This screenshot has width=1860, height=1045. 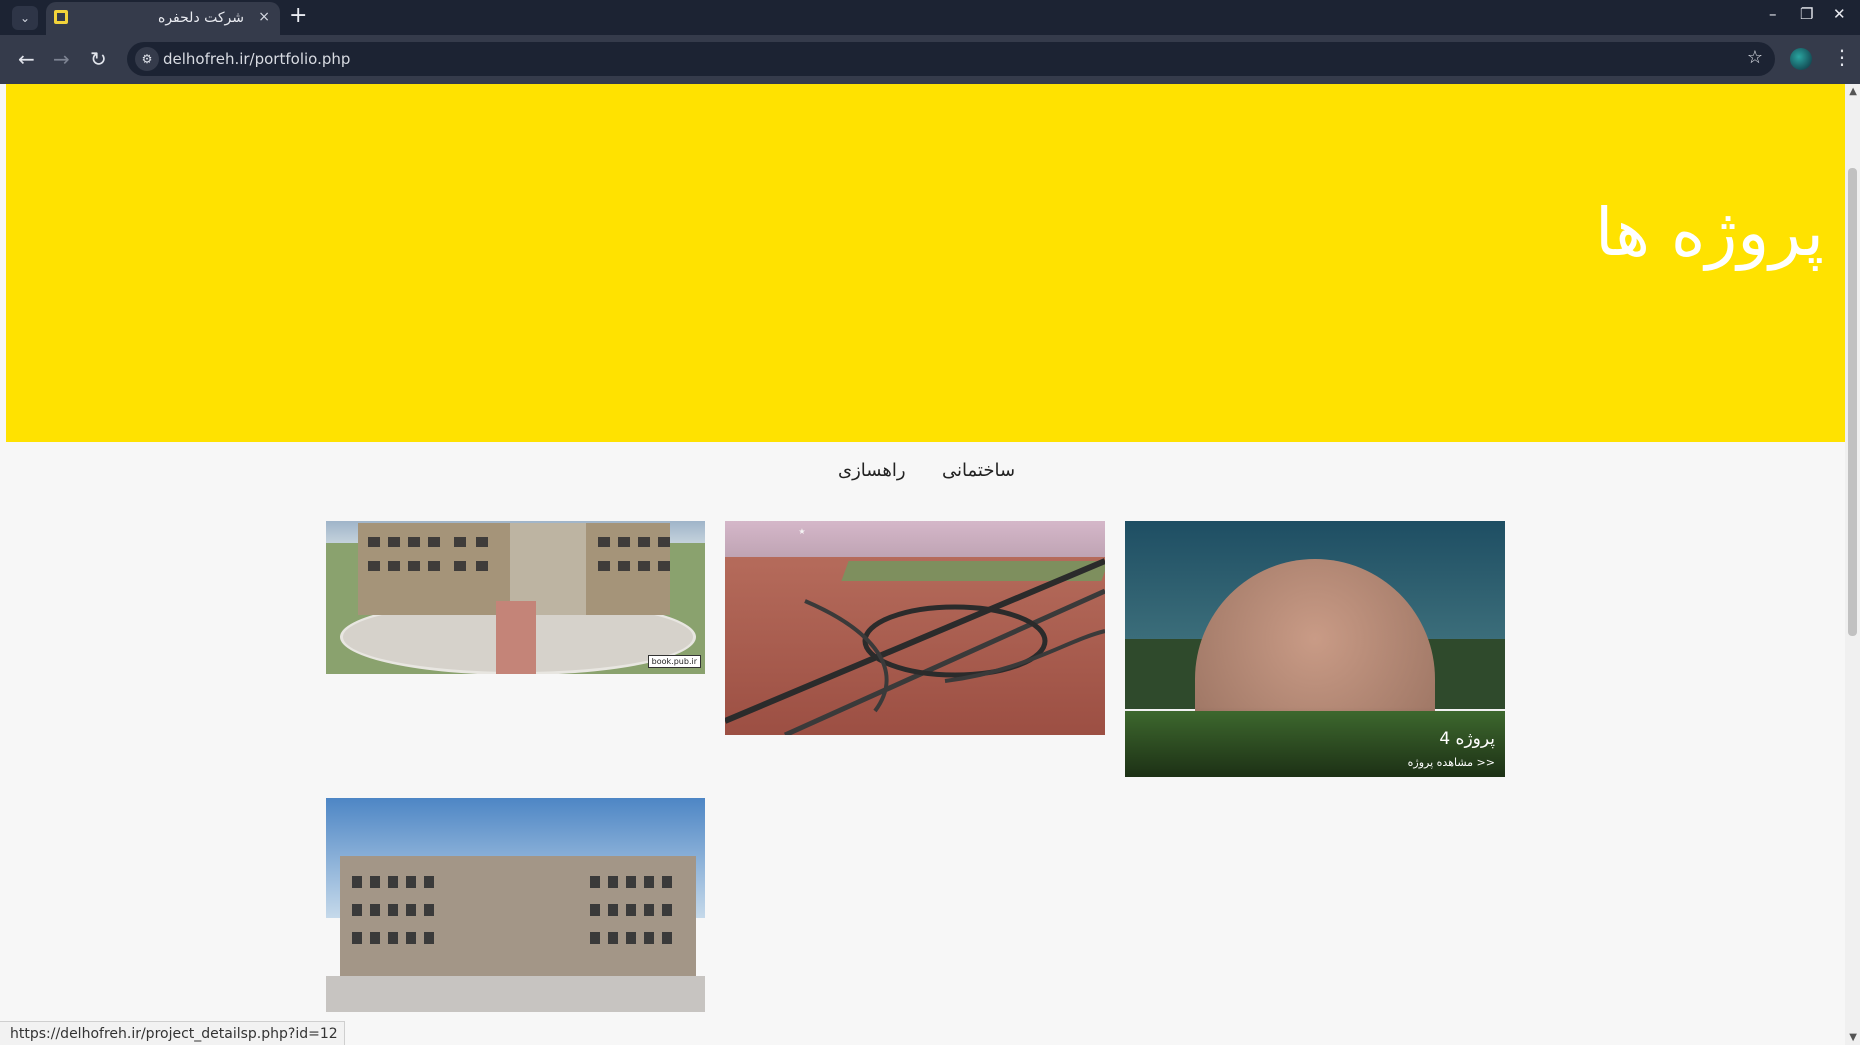 I want to click on scroll-down-icon: ▼, so click(x=1853, y=1037).